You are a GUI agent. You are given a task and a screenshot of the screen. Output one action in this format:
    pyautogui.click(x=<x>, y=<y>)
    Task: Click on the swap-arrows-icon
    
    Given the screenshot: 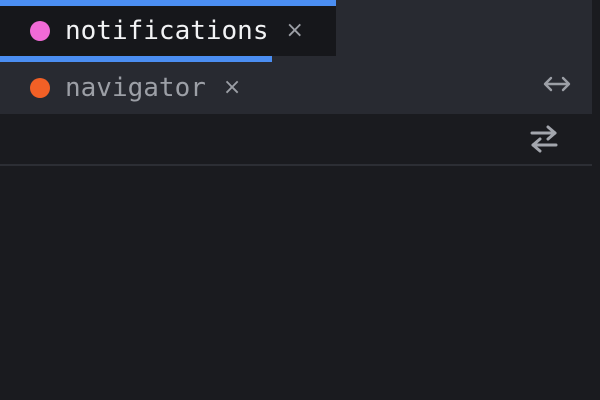 What is the action you would take?
    pyautogui.click(x=544, y=139)
    